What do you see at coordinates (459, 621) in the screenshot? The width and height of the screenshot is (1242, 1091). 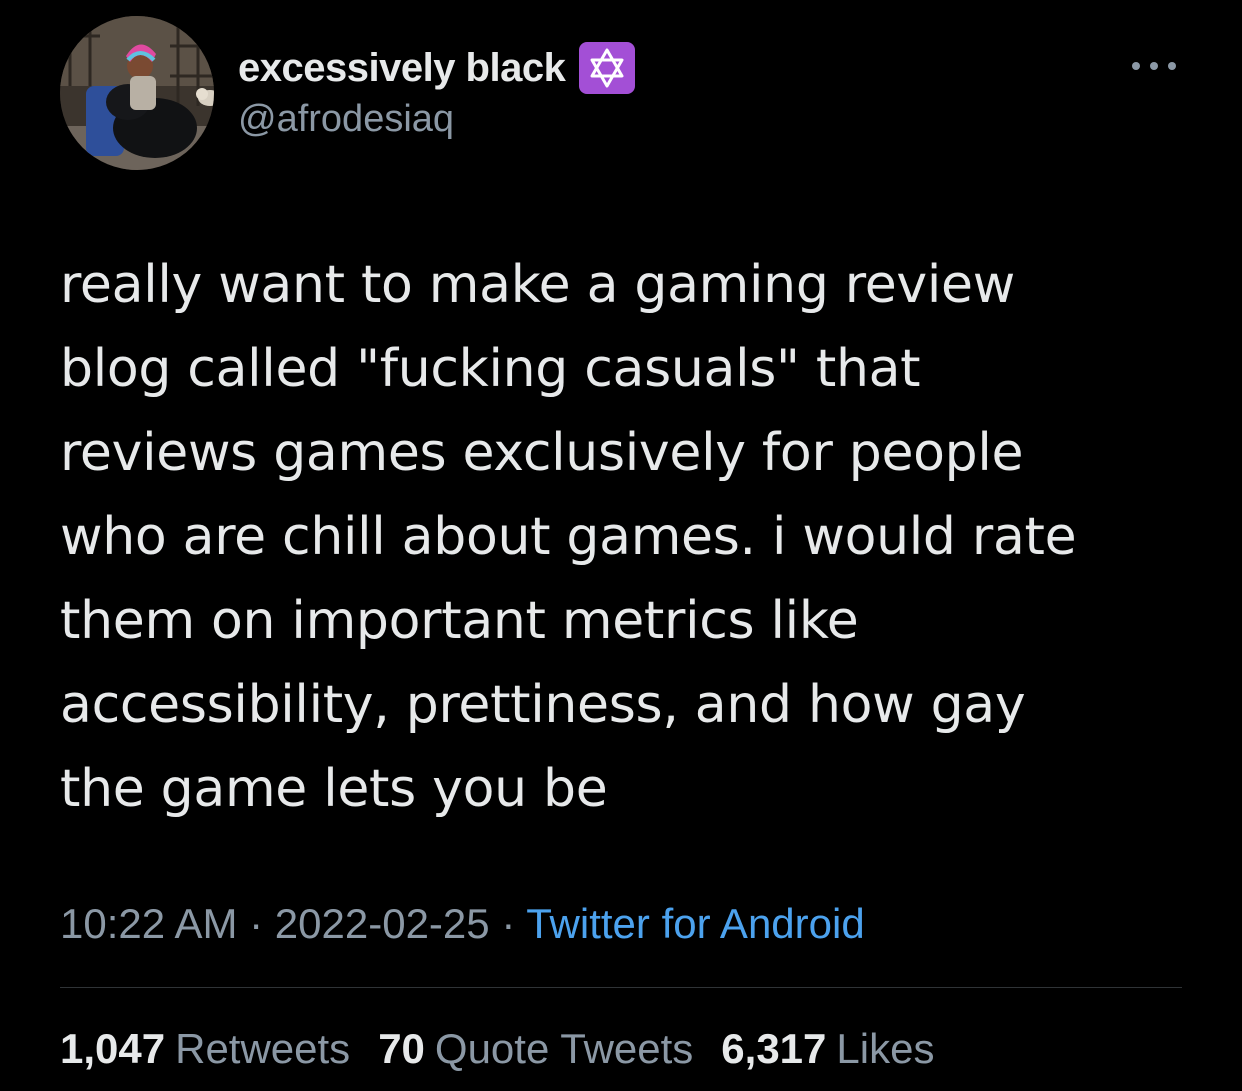 I see `tweet-text-line: them on important metrics like` at bounding box center [459, 621].